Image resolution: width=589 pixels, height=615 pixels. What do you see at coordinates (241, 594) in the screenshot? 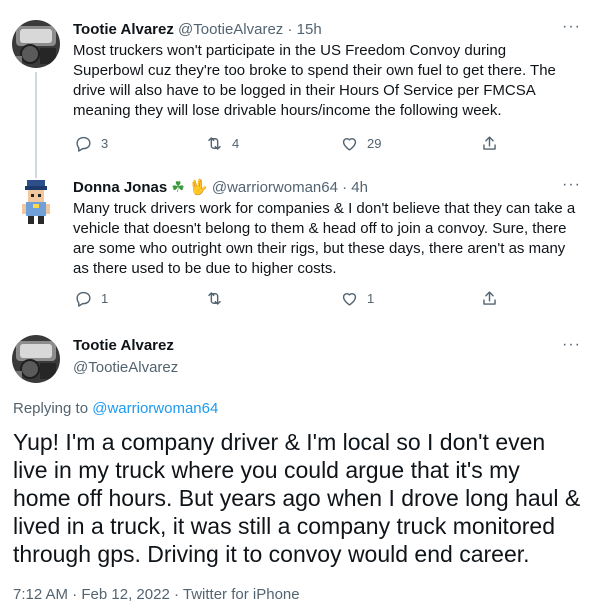
I see `tweet-source: Twitter for iPhone` at bounding box center [241, 594].